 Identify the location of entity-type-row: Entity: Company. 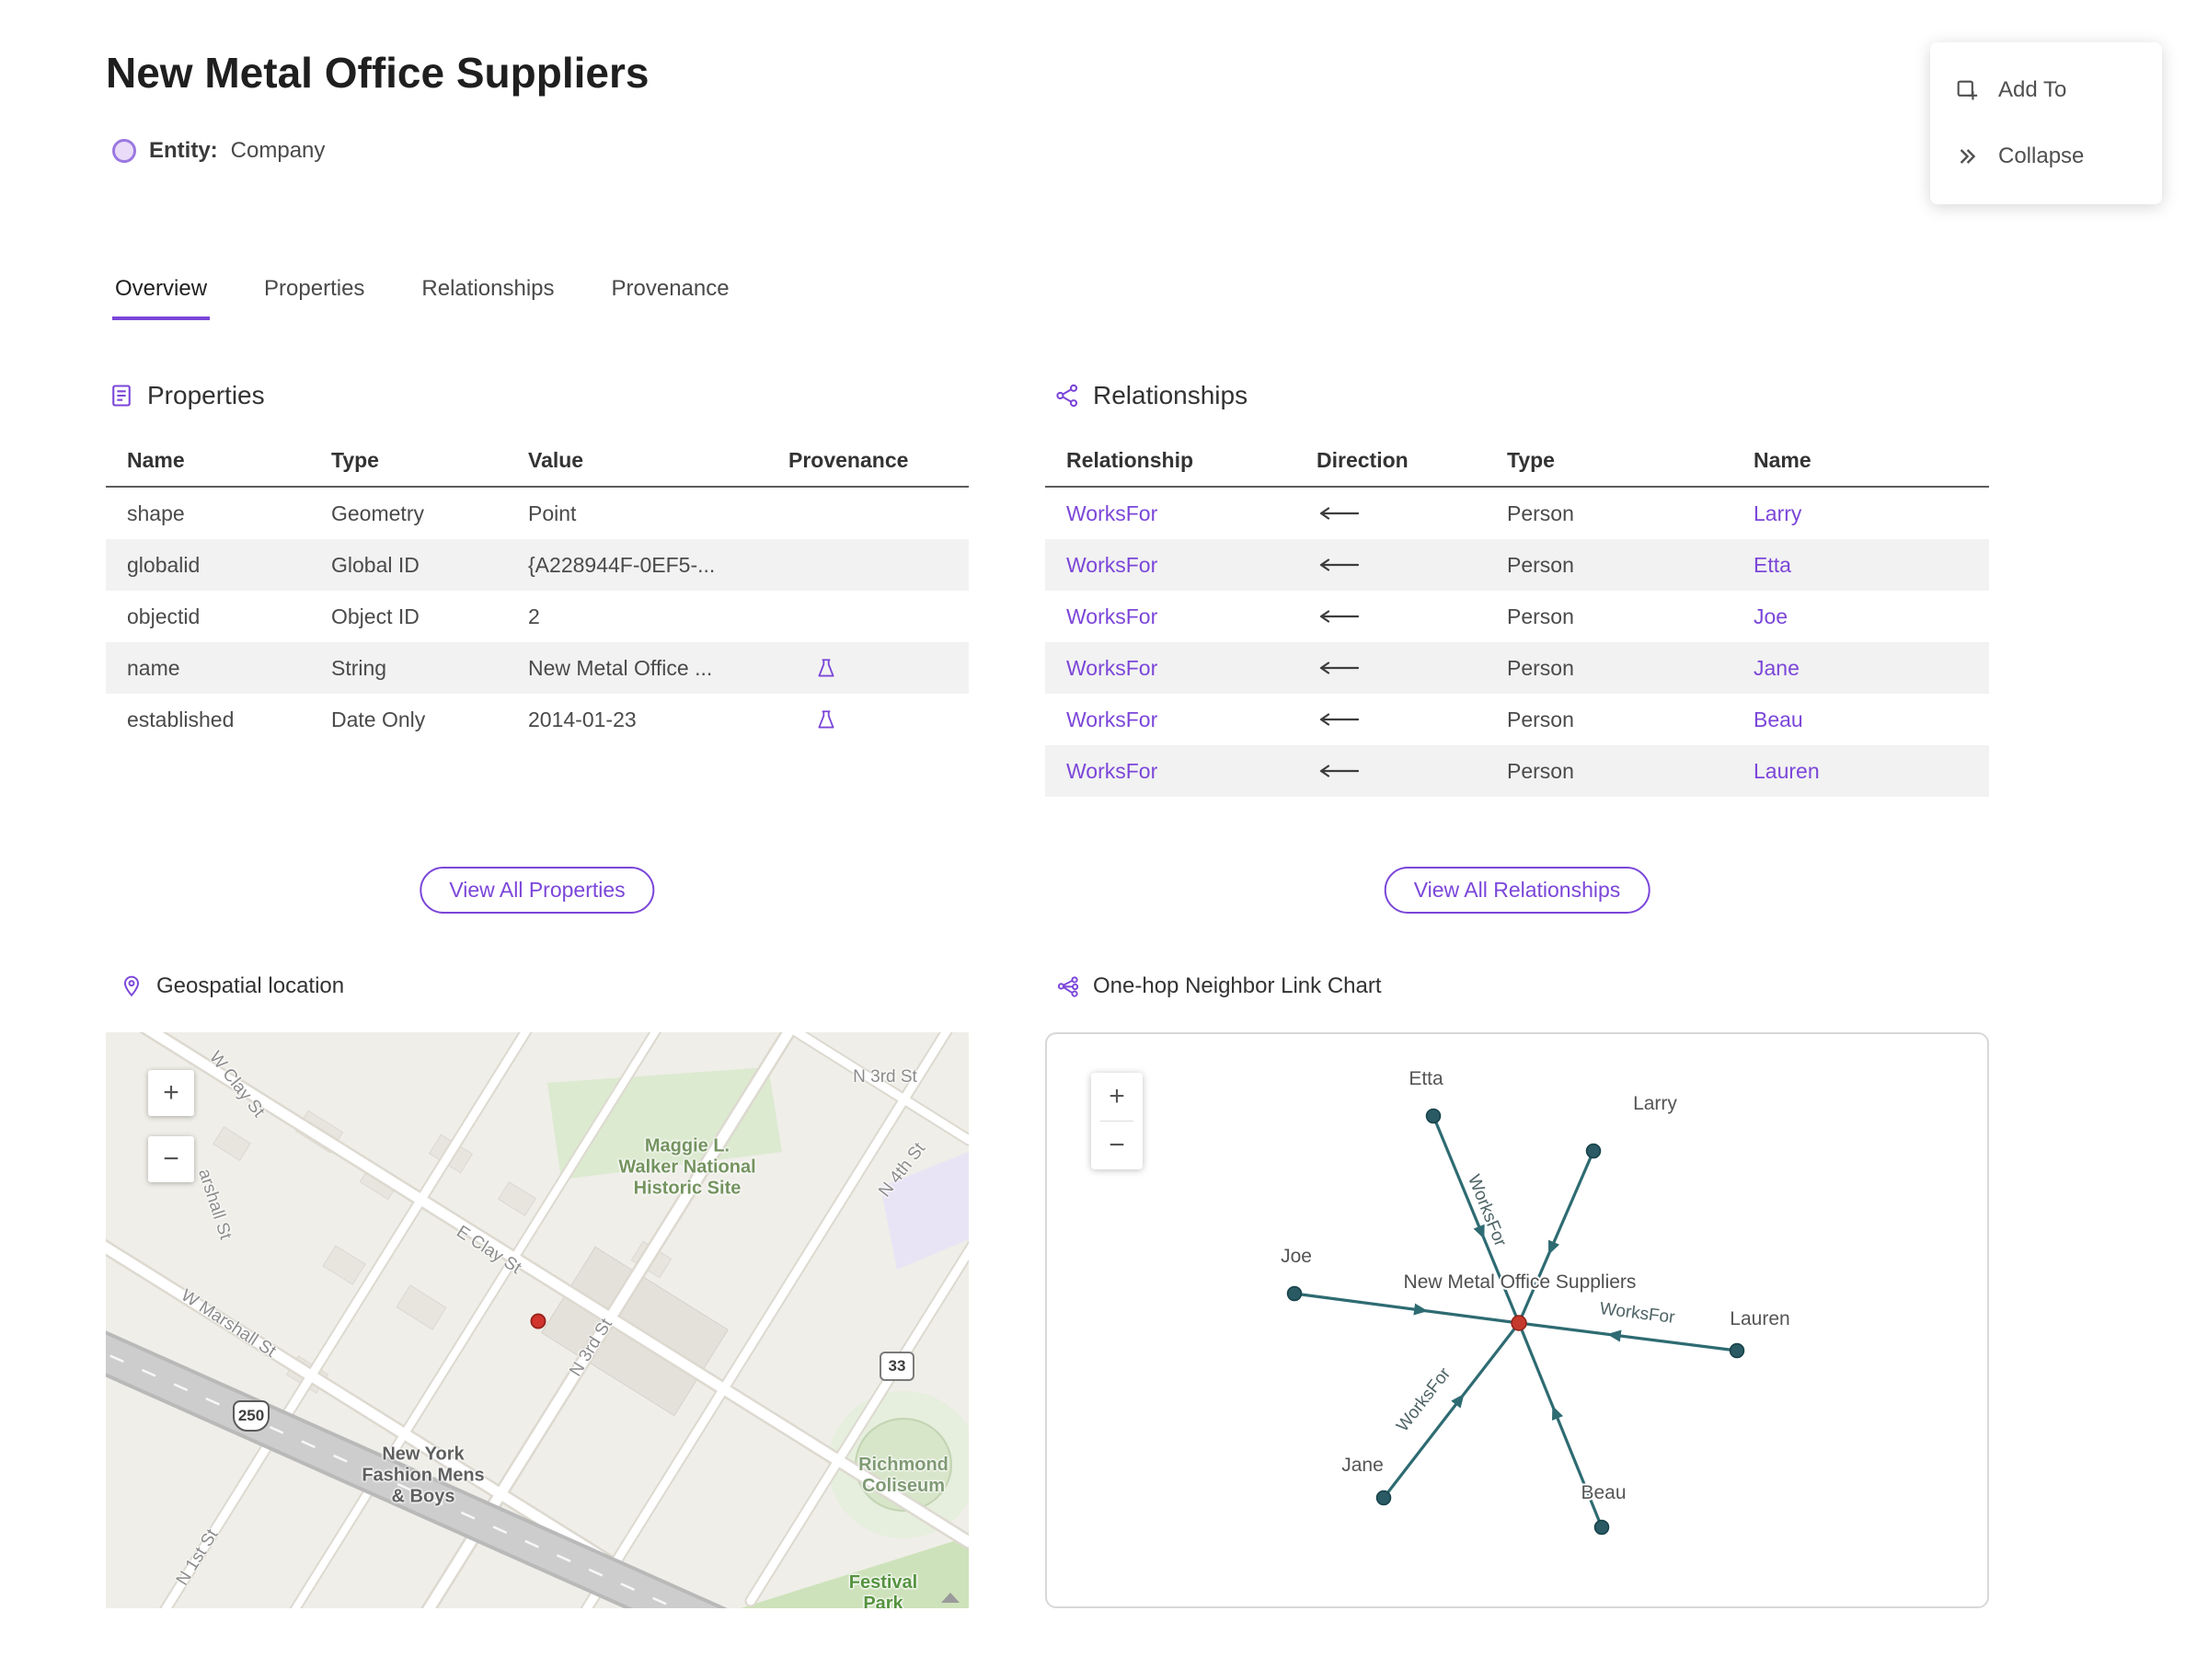
(218, 151).